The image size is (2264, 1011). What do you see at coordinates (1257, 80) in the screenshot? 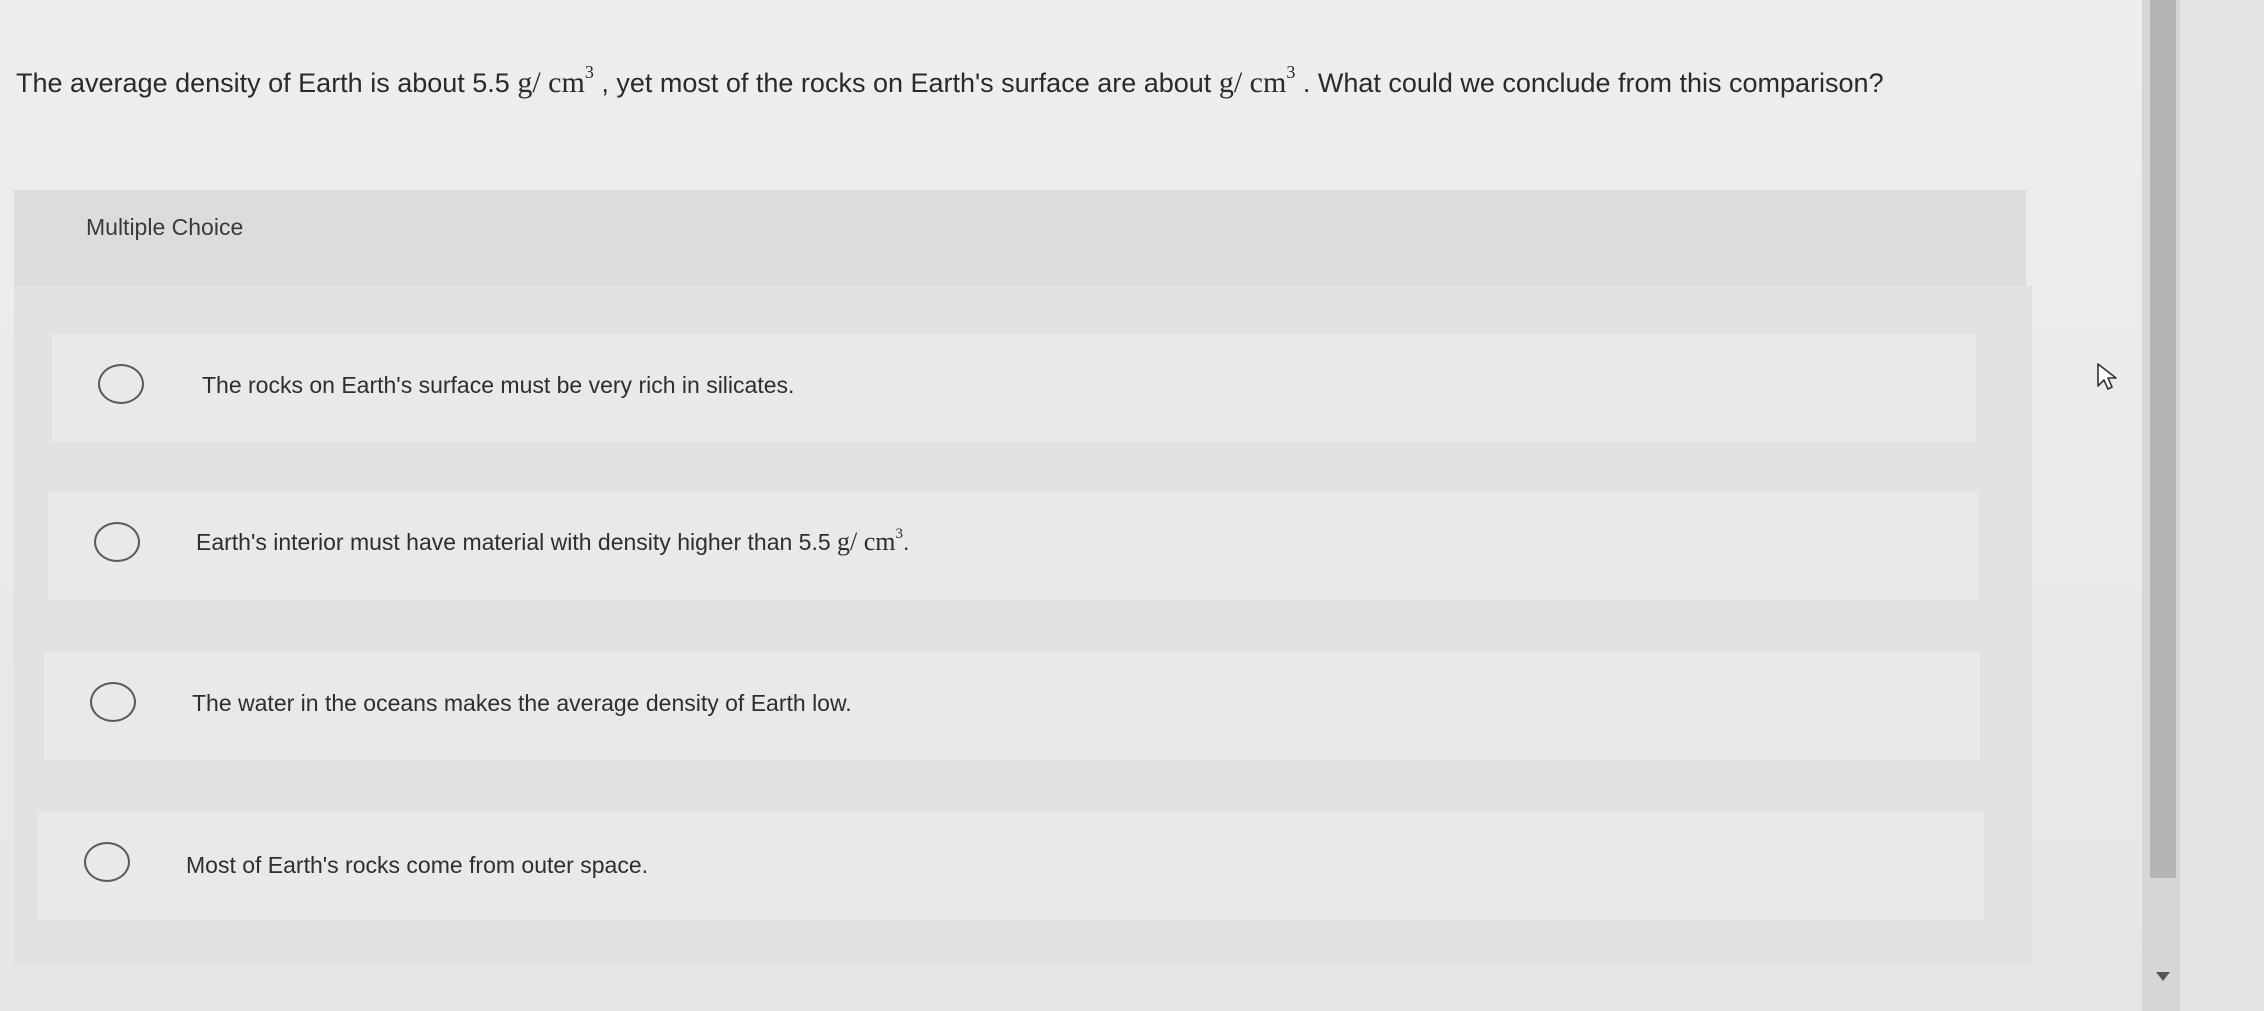
I see `question-unit-2: g/ cm3` at bounding box center [1257, 80].